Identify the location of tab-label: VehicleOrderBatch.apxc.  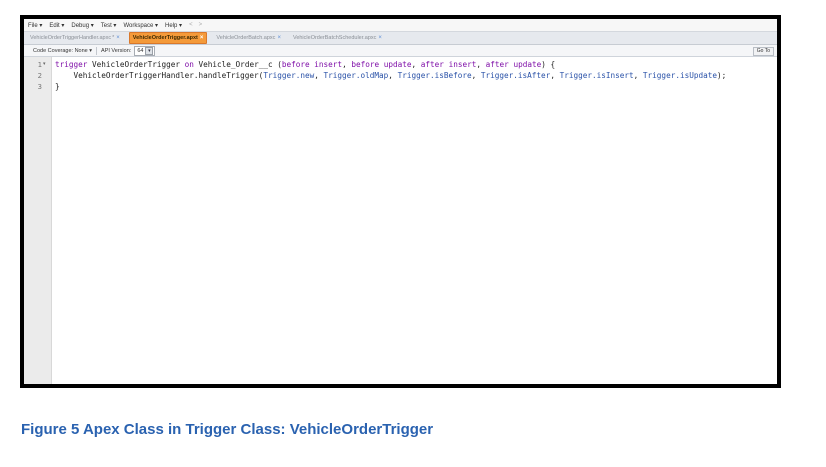
(246, 38).